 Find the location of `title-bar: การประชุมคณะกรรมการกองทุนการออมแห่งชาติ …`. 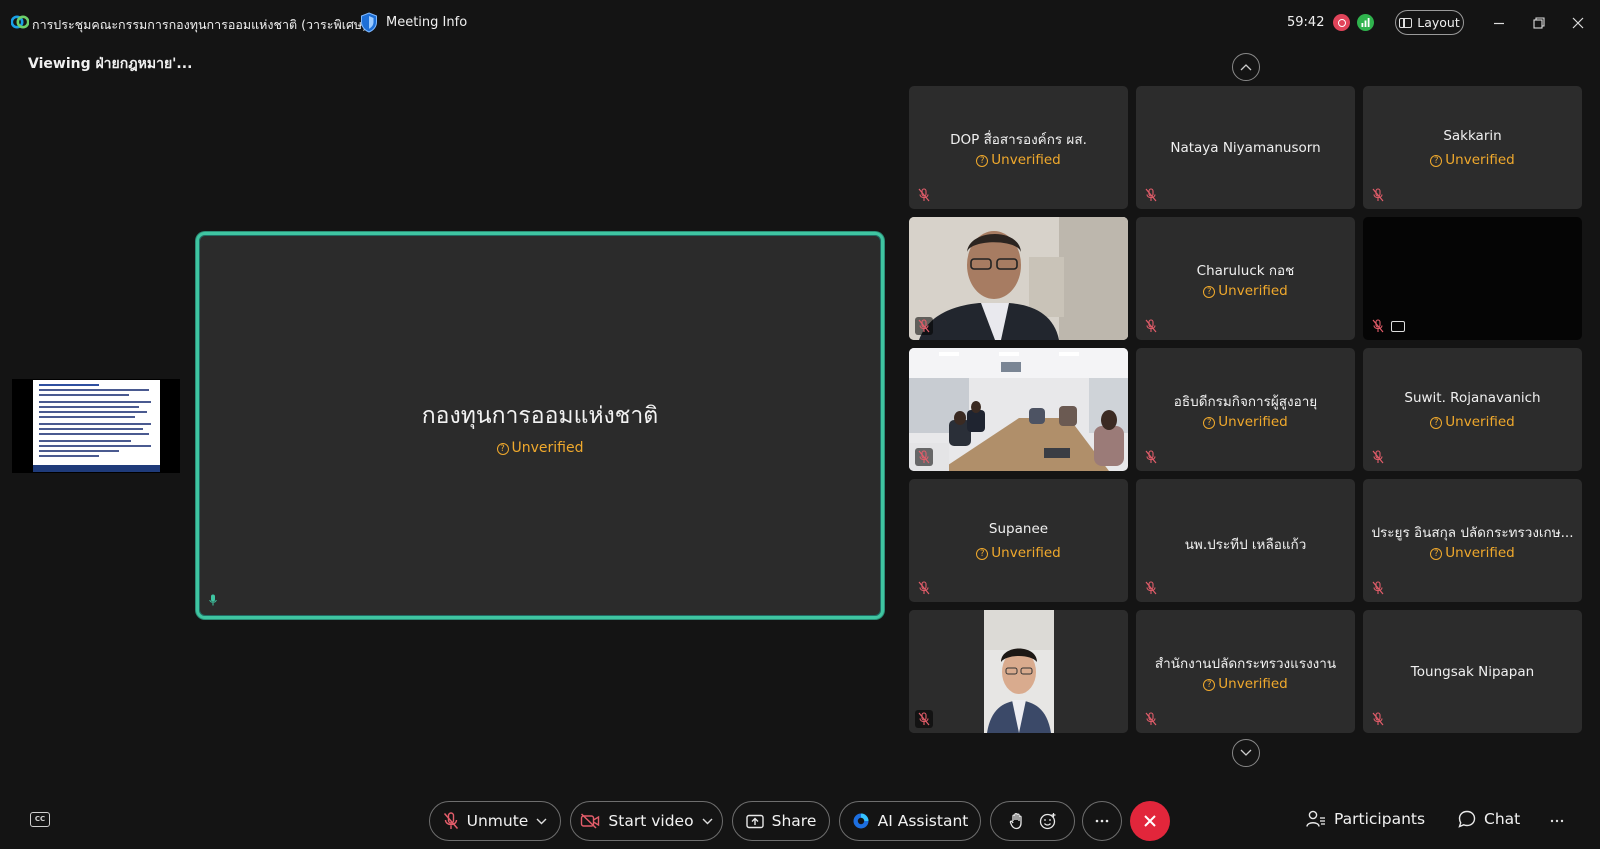

title-bar: การประชุมคณะกรรมการกองทุนการออมแห่งชาติ … is located at coordinates (800, 23).